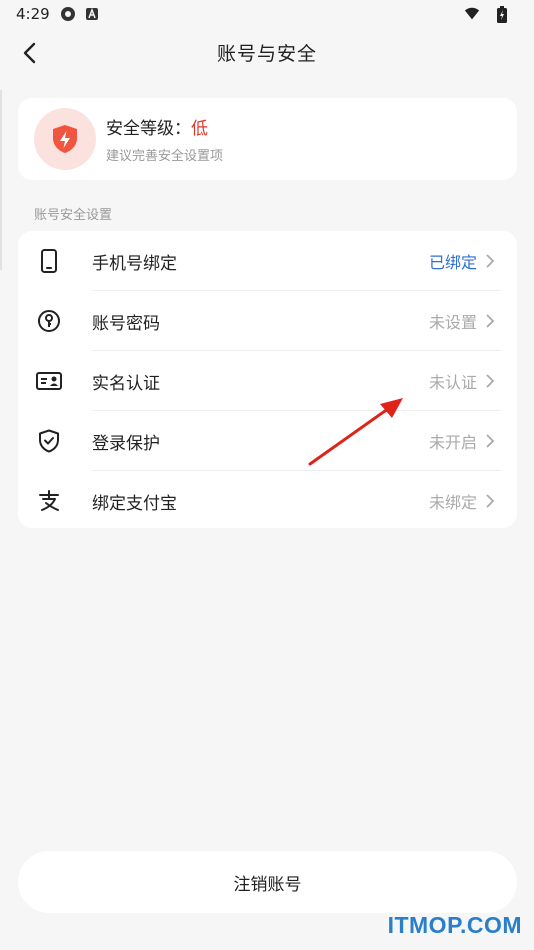  Describe the element at coordinates (502, 14) in the screenshot. I see `battery-charging-icon` at that location.